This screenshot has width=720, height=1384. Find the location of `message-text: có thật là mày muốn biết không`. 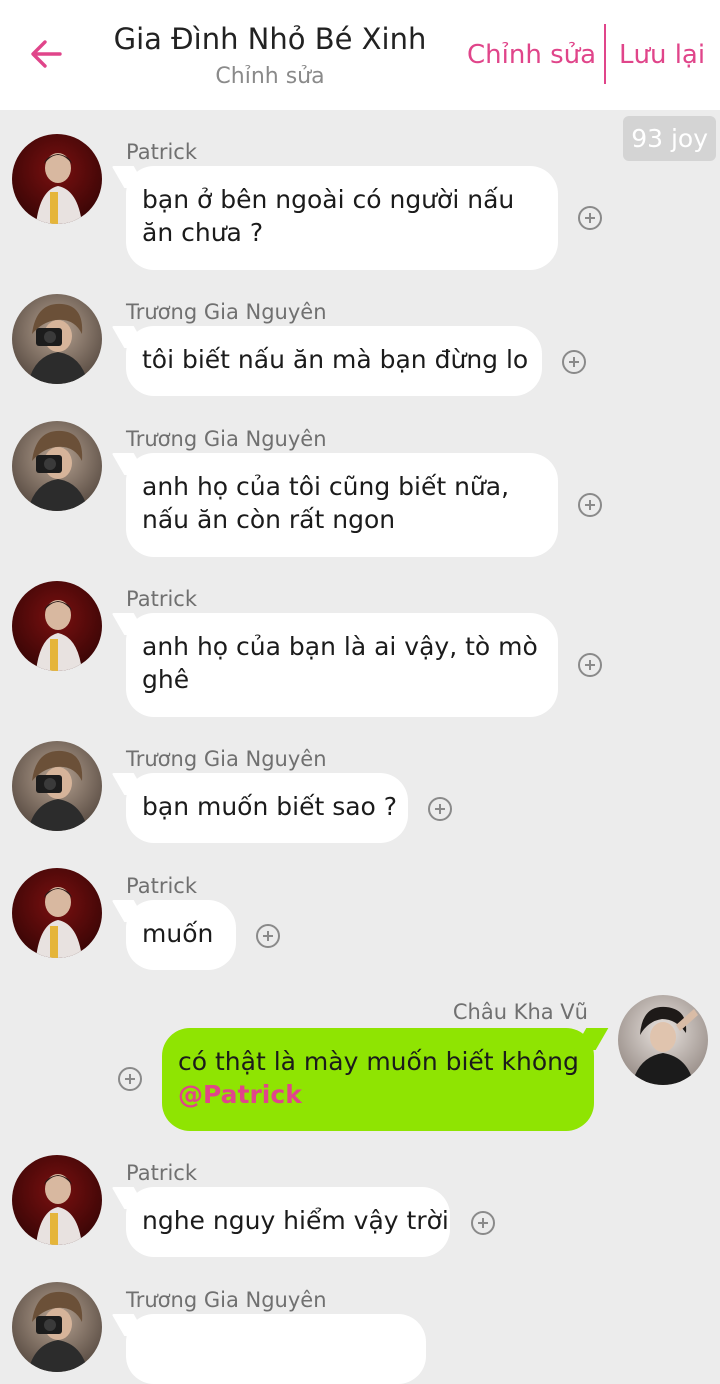

message-text: có thật là mày muốn biết không is located at coordinates (378, 1061).